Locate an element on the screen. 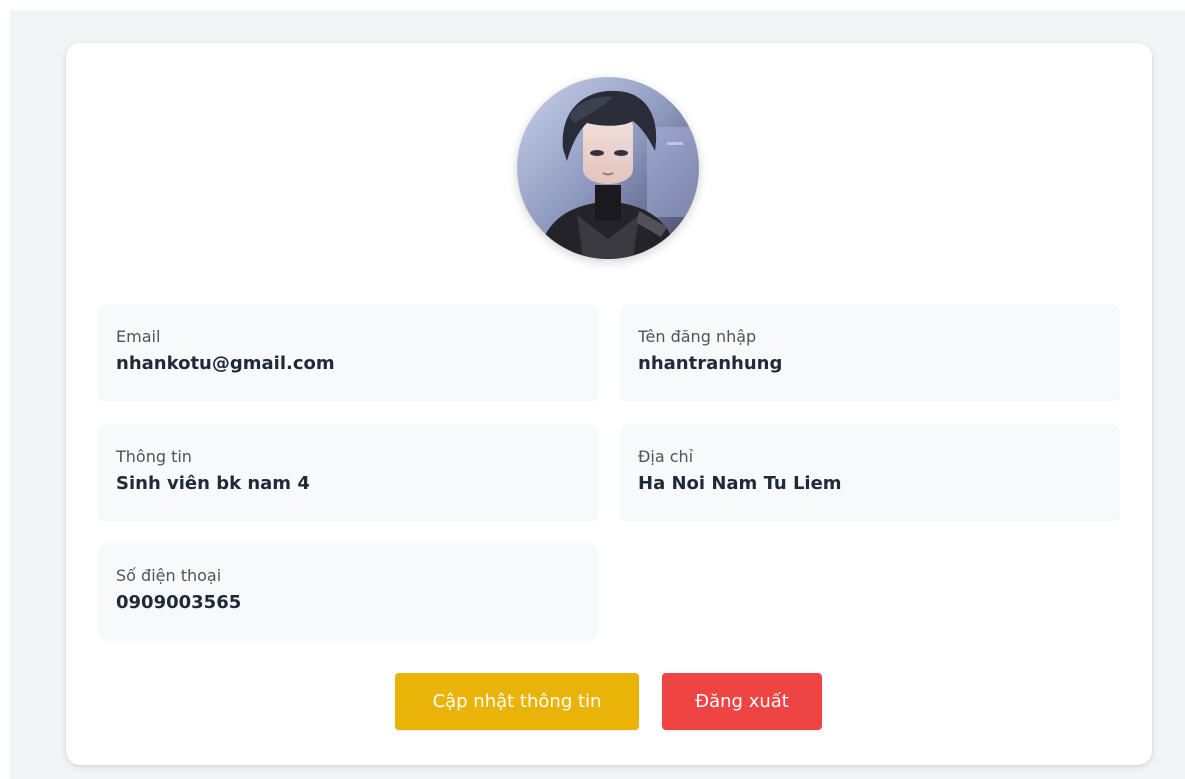 The image size is (1185, 779). email-label: Email is located at coordinates (138, 336).